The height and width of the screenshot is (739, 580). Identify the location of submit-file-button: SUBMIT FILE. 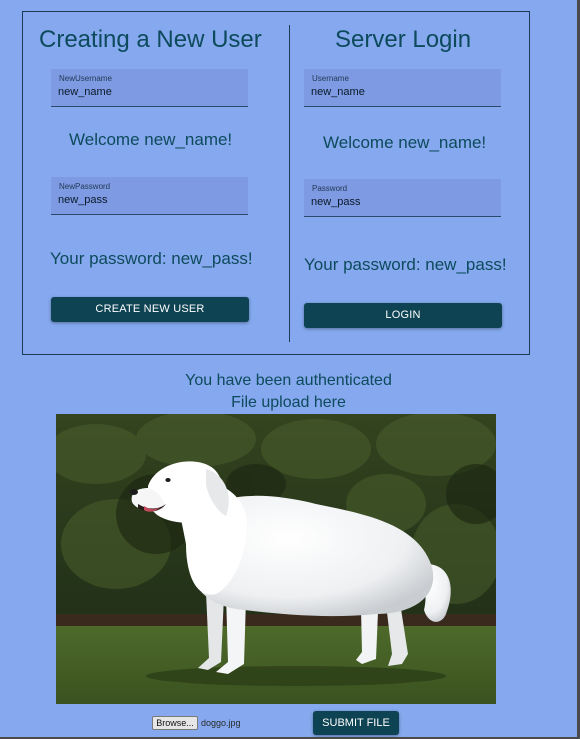
(356, 723).